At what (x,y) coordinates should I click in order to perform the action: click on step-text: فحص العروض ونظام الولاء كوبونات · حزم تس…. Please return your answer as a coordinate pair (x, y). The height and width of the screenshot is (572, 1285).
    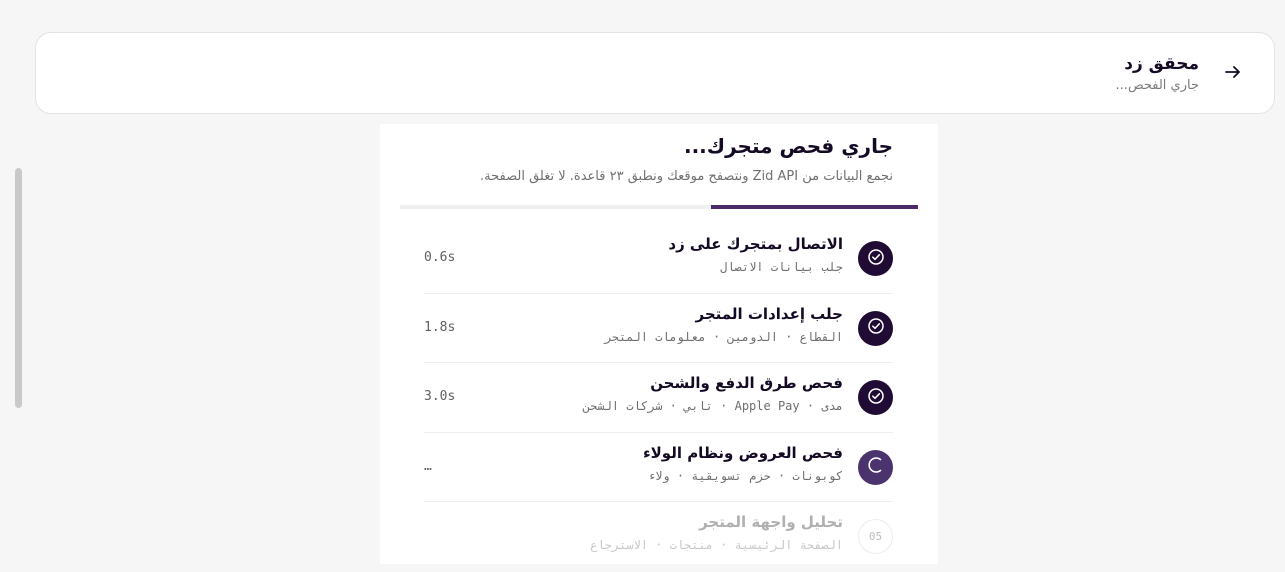
    Looking at the image, I should click on (743, 464).